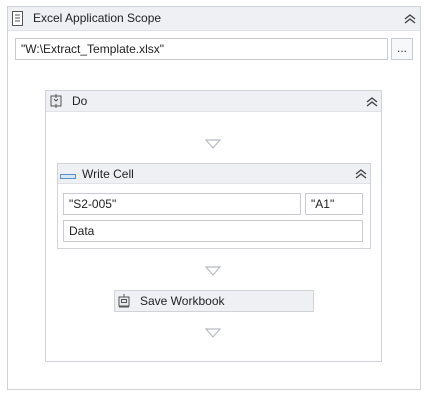 The width and height of the screenshot is (430, 406). What do you see at coordinates (80, 101) in the screenshot?
I see `do-title: Do` at bounding box center [80, 101].